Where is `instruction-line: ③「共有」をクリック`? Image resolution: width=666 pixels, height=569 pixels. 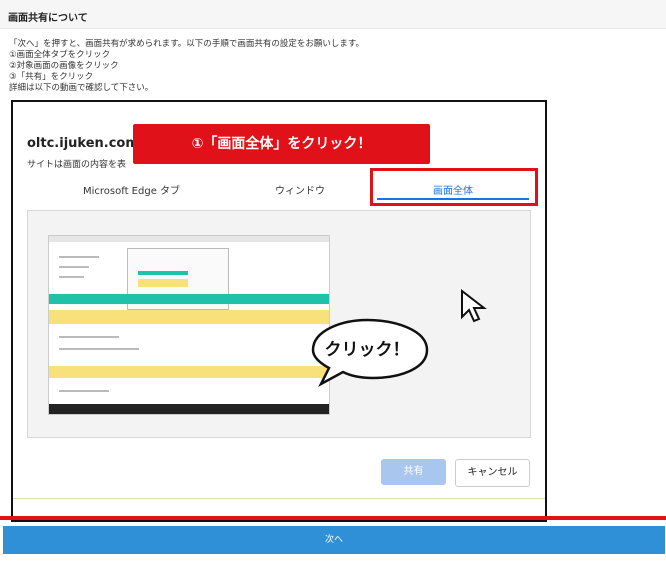
instruction-line: ③「共有」をクリック is located at coordinates (51, 77).